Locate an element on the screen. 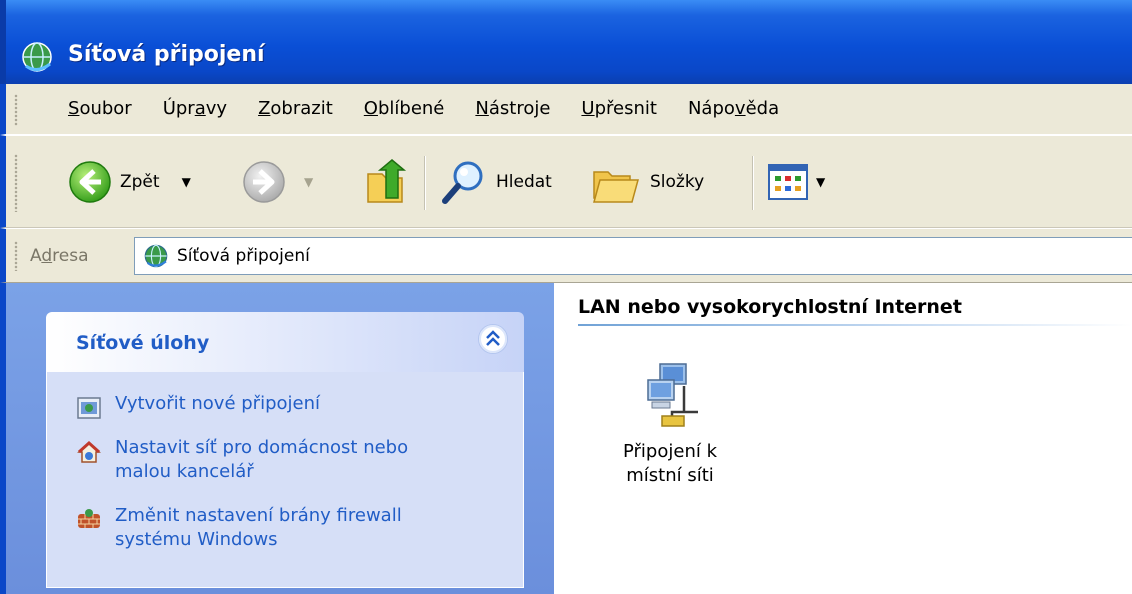 The height and width of the screenshot is (594, 1132). menu-zobrazit: Zobrazit is located at coordinates (295, 108).